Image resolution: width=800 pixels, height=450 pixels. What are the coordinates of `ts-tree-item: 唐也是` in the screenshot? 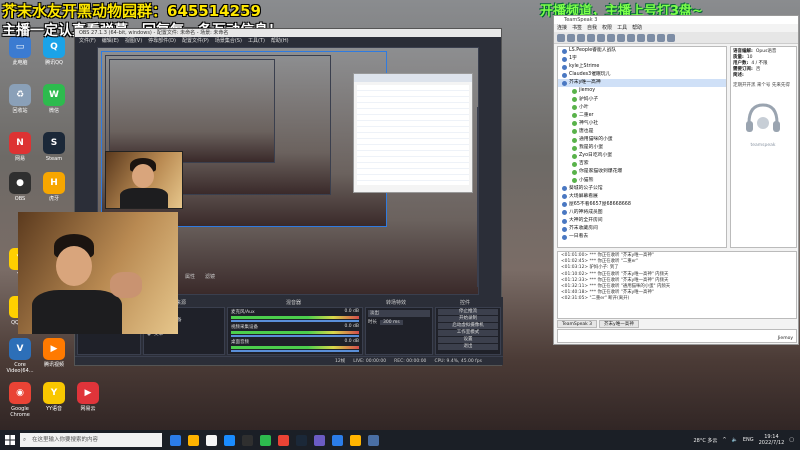 It's located at (642, 132).